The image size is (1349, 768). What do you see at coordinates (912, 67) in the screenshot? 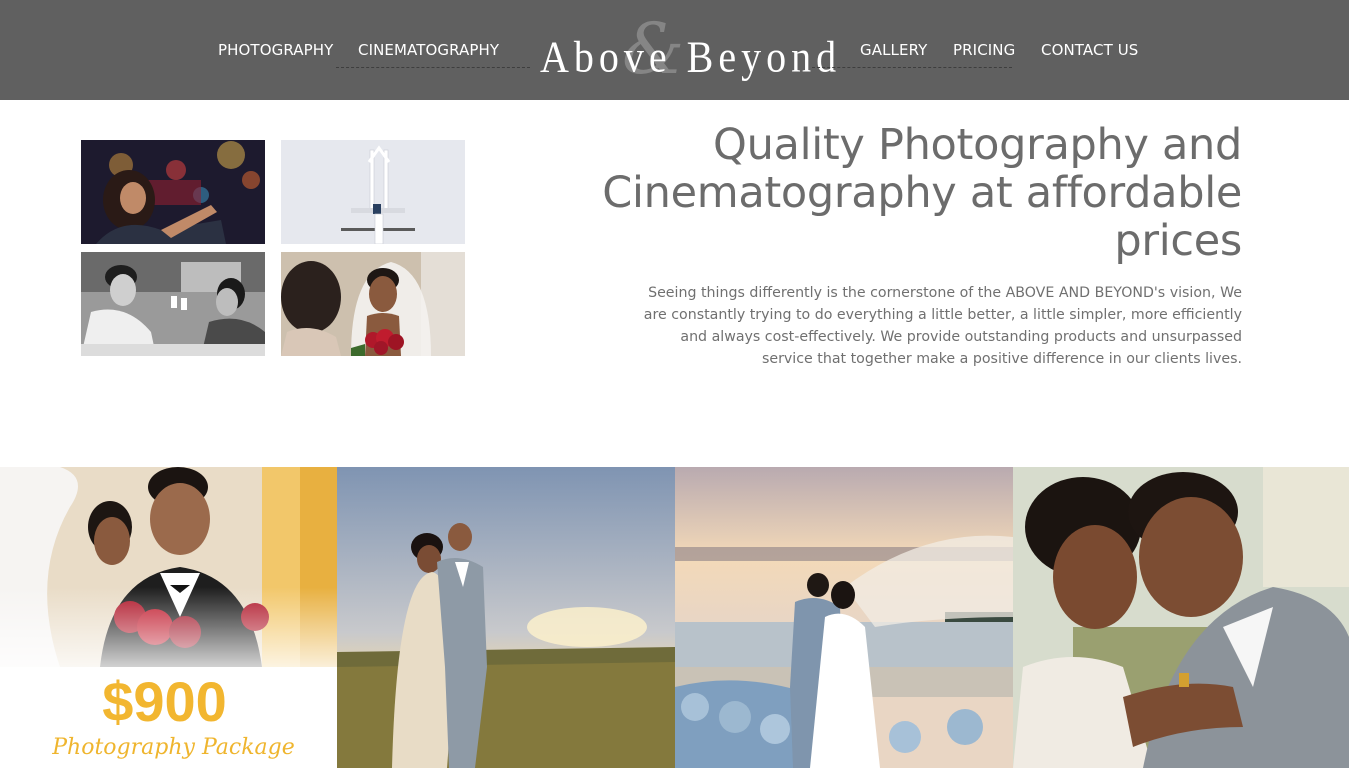
I see `nav-divider-right` at bounding box center [912, 67].